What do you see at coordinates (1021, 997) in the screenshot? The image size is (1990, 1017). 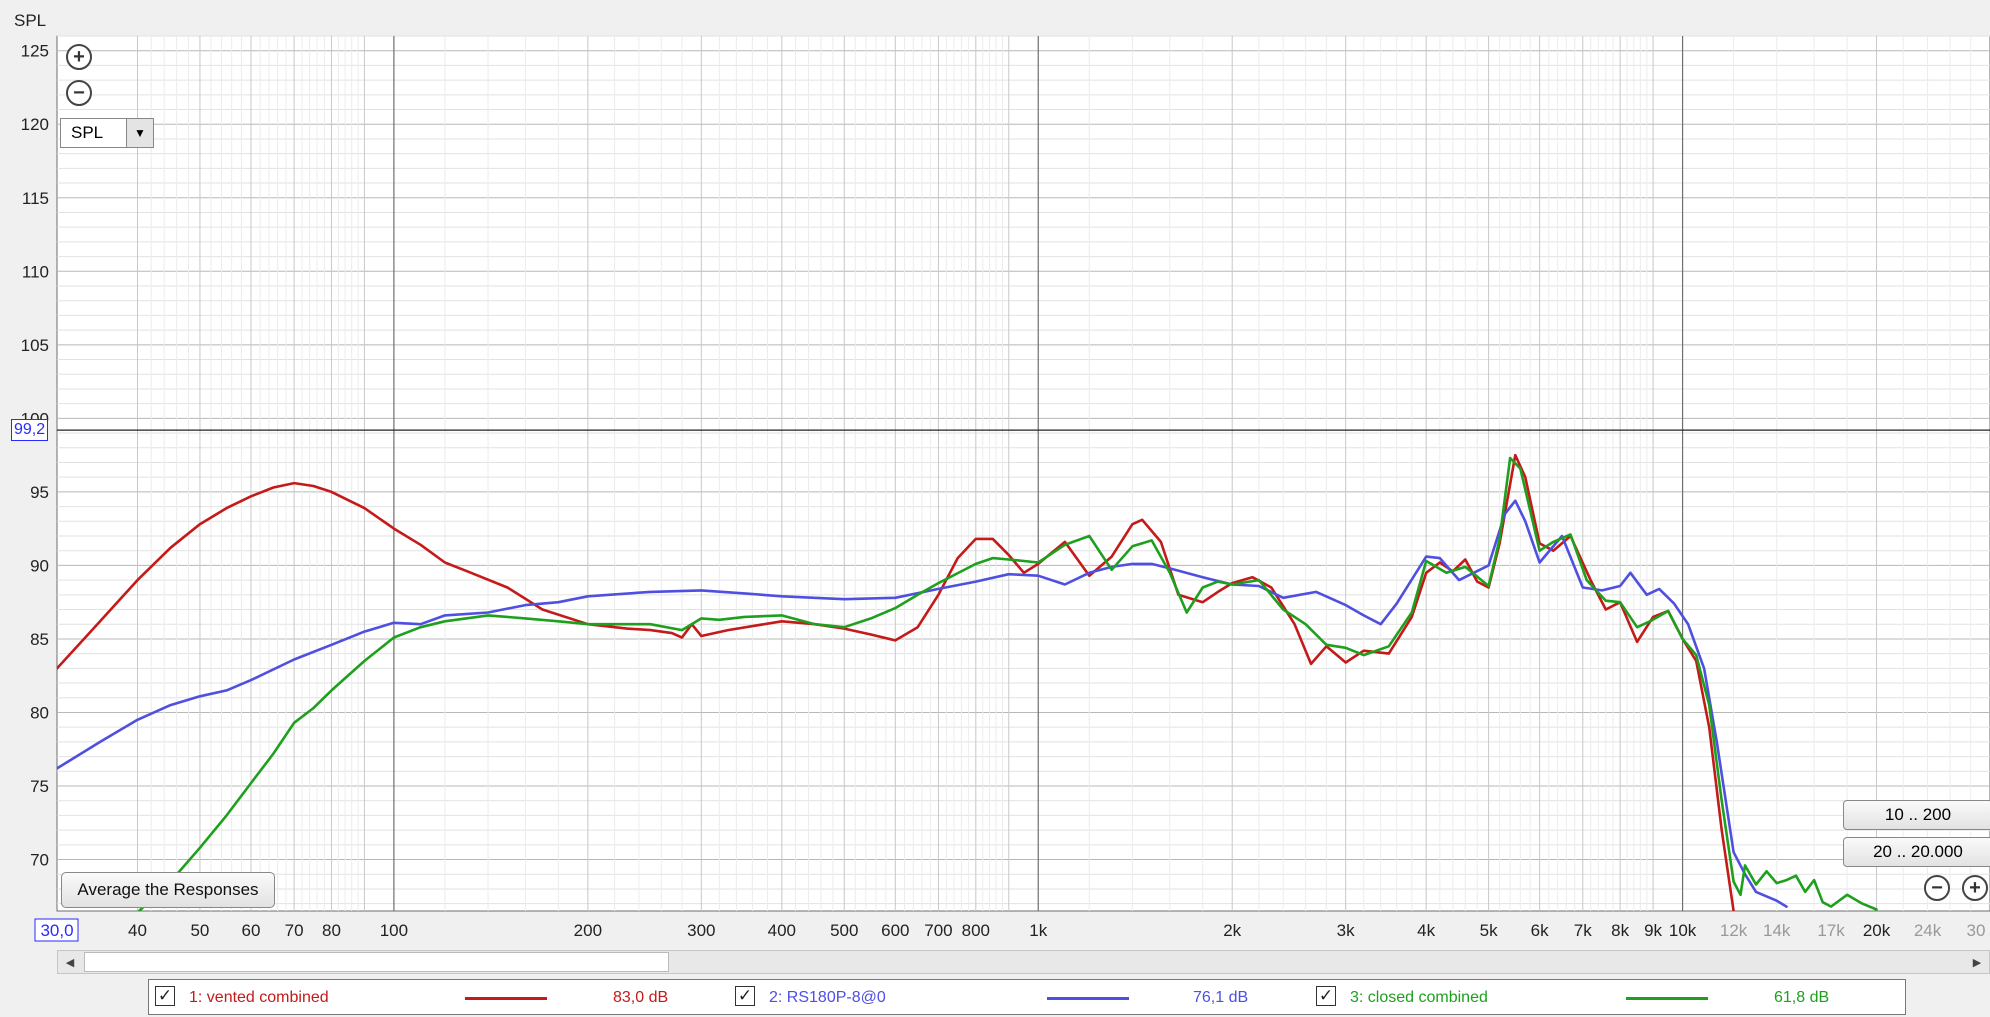 I see `legend-item-rs180p: ✓ 2: RS180P-8@0 76,1 dB` at bounding box center [1021, 997].